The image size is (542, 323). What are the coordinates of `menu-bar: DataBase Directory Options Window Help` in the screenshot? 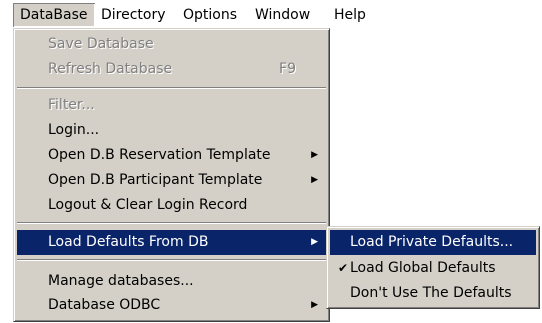 It's located at (271, 15).